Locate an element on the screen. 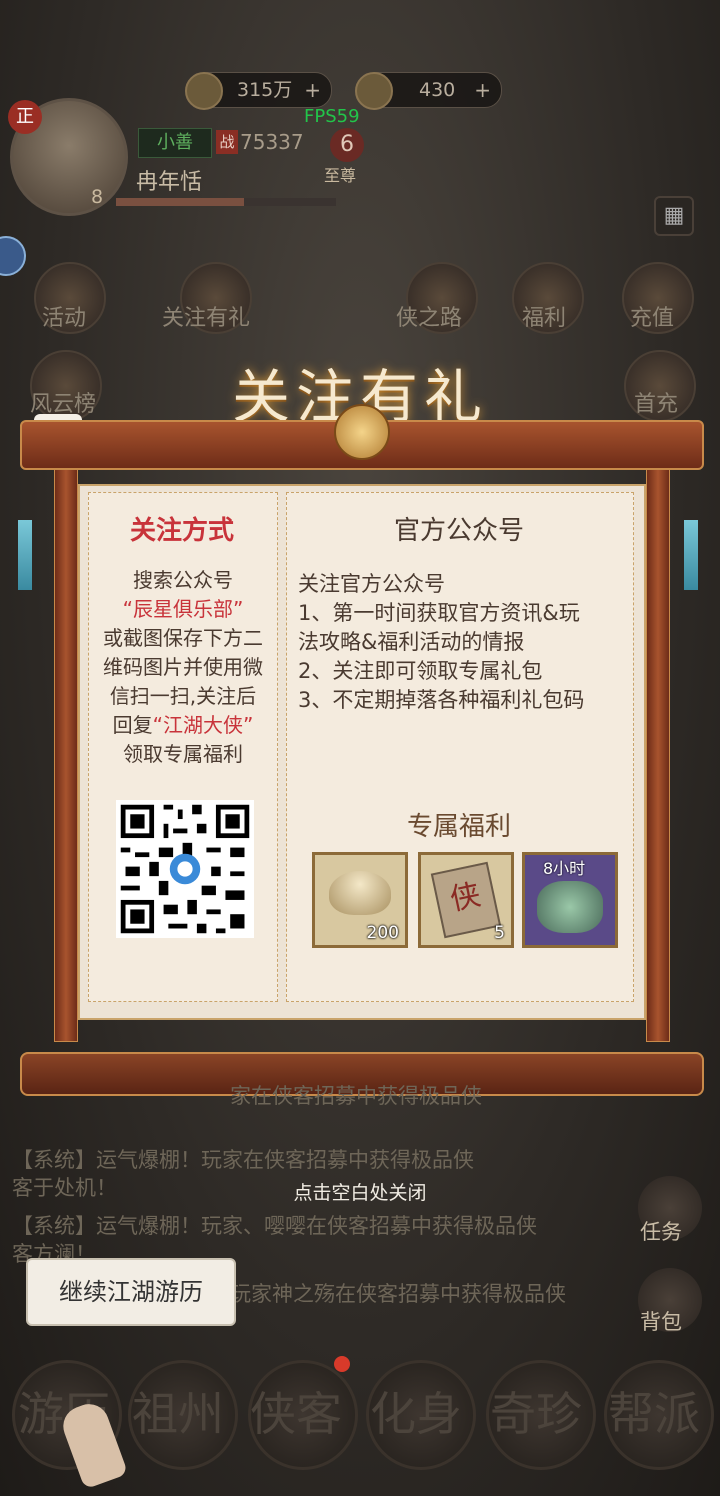 This screenshot has width=720, height=1496. frame-post-left is located at coordinates (66, 741).